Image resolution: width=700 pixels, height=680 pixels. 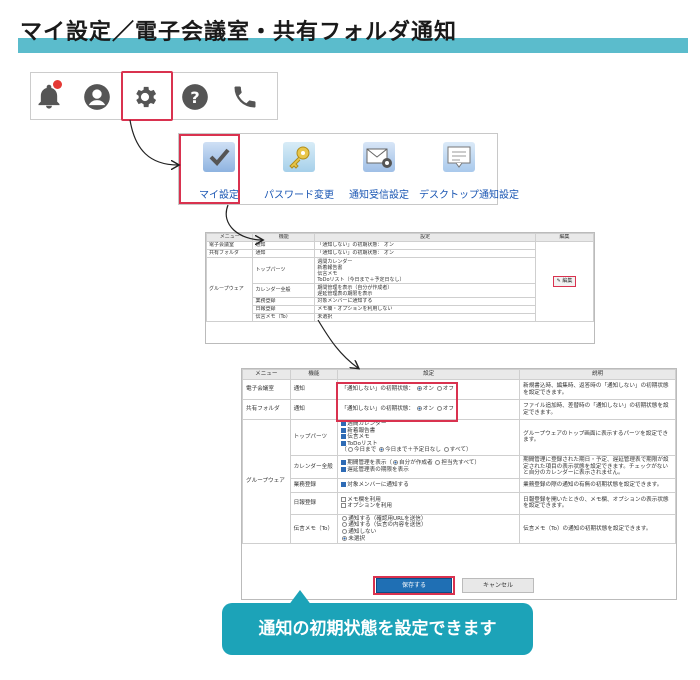 I want to click on cell-desc: 新規書込時、編集時、返答時の「通知しない」の初期状態を設定できます。, so click(x=597, y=389).